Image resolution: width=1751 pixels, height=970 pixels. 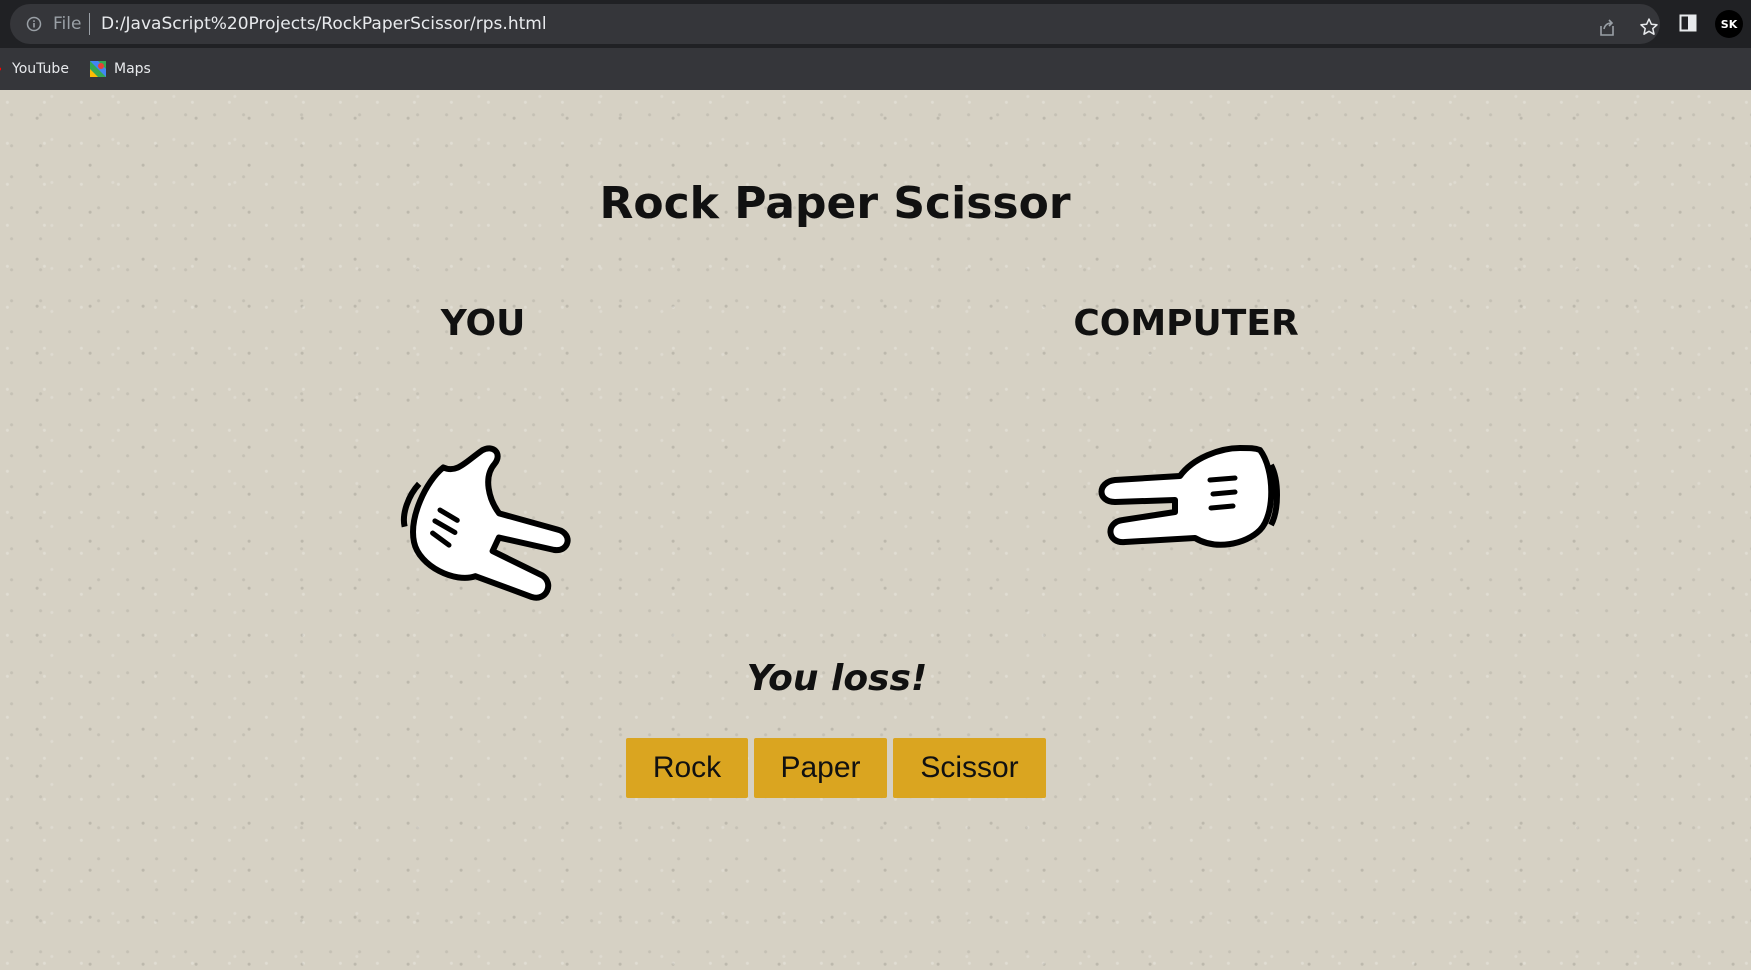 What do you see at coordinates (1729, 24) in the screenshot?
I see `profile-avatar: SK` at bounding box center [1729, 24].